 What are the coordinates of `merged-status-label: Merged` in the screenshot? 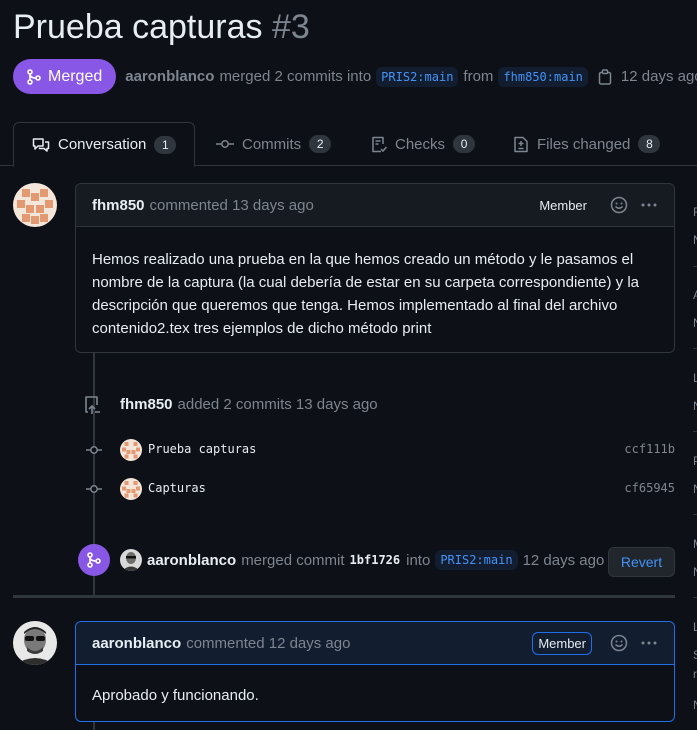 It's located at (75, 76).